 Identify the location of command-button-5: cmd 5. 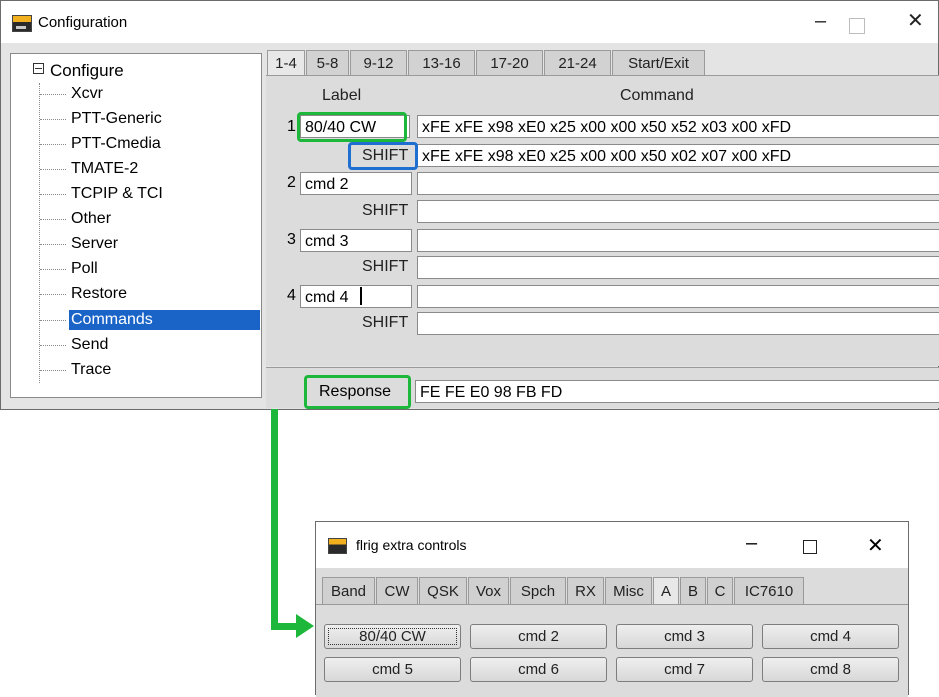
(392, 669).